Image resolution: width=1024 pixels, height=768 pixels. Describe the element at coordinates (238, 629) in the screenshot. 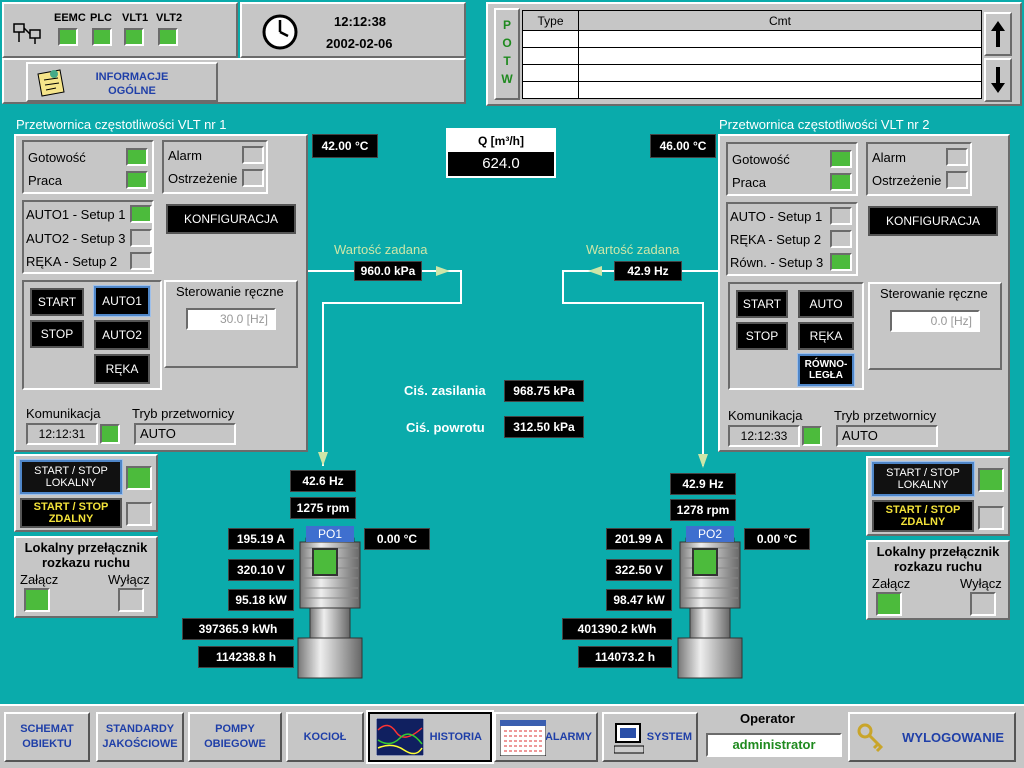

I see `pump1-energy: 397365.9 kWh` at that location.